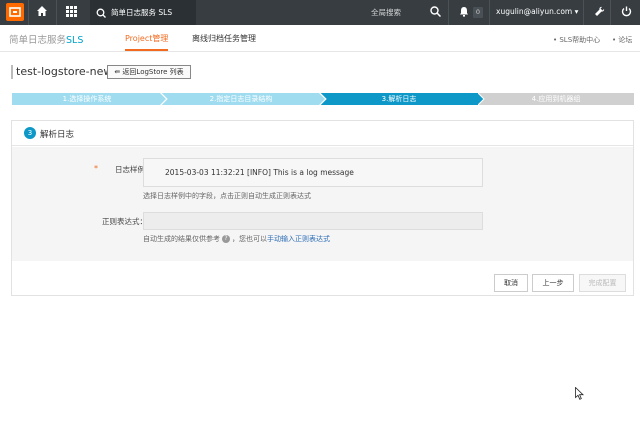 The width and height of the screenshot is (640, 441). What do you see at coordinates (599, 12) in the screenshot?
I see `wrench-icon` at bounding box center [599, 12].